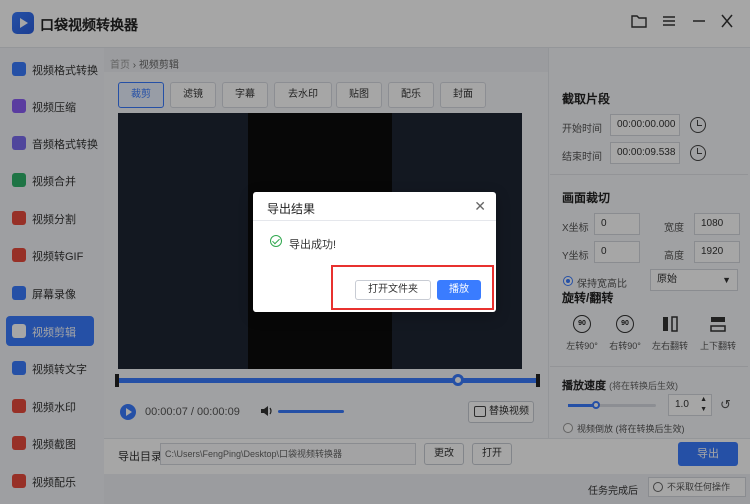 The image size is (750, 504). What do you see at coordinates (374, 220) in the screenshot?
I see `dialog-divider` at bounding box center [374, 220].